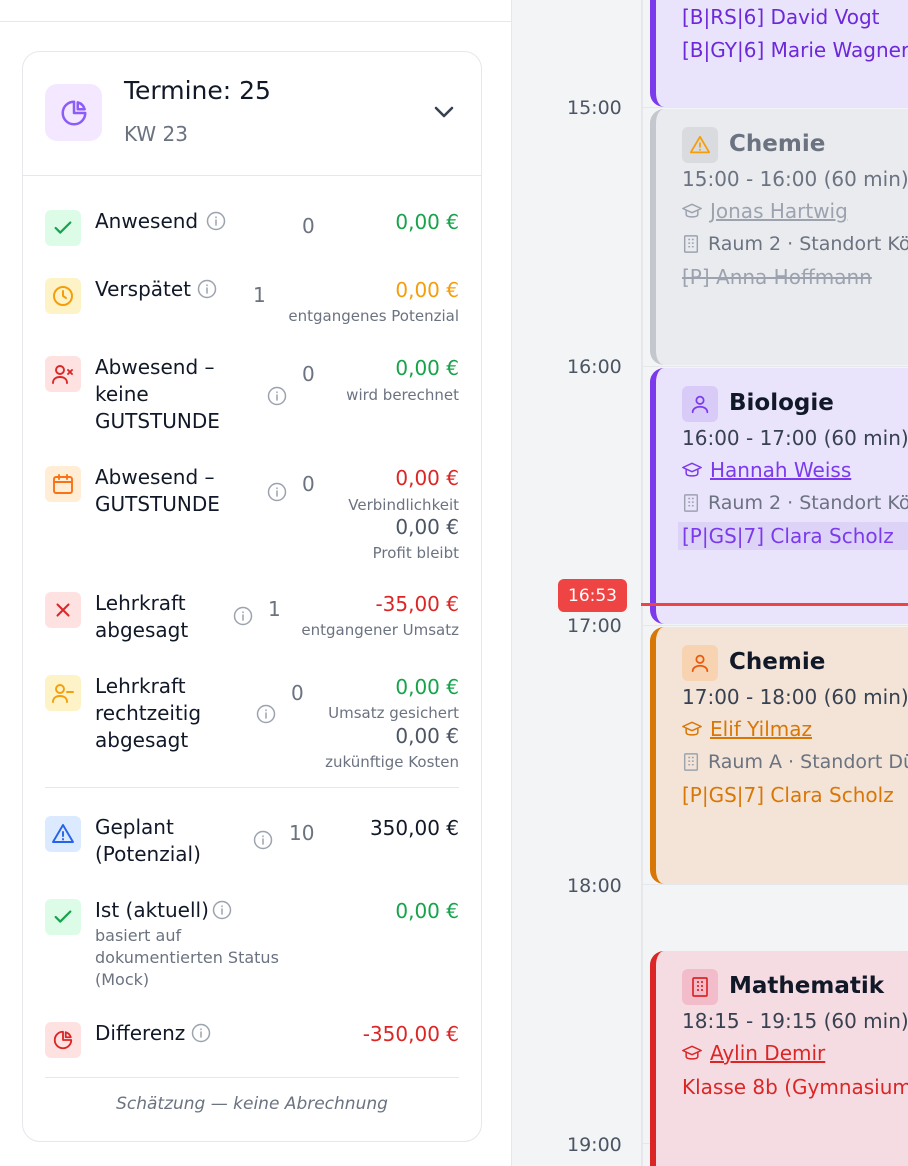 This screenshot has width=908, height=1166. What do you see at coordinates (403, 505) in the screenshot?
I see `status-note: Verbindlichkeit` at bounding box center [403, 505].